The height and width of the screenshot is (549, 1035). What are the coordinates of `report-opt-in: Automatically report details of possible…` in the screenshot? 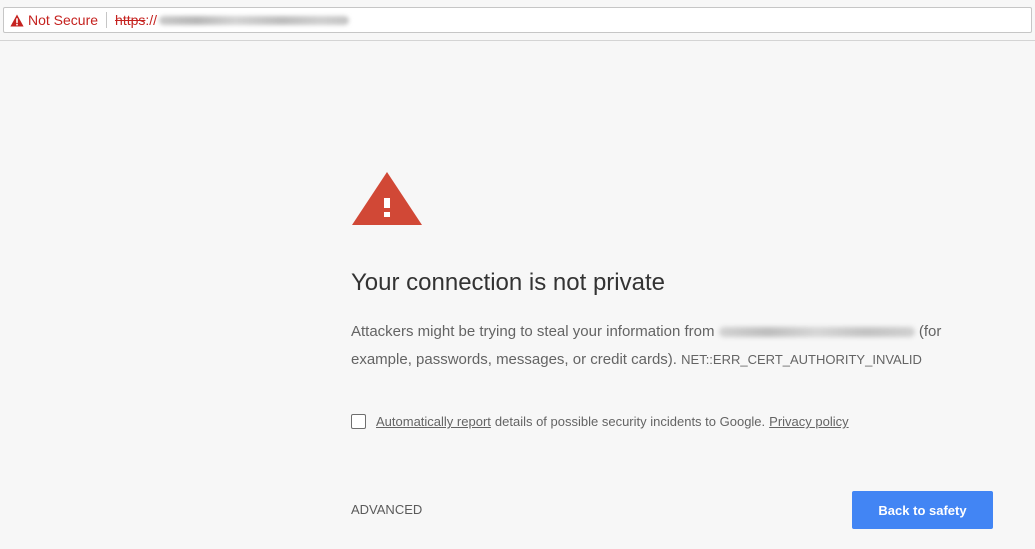 It's located at (600, 421).